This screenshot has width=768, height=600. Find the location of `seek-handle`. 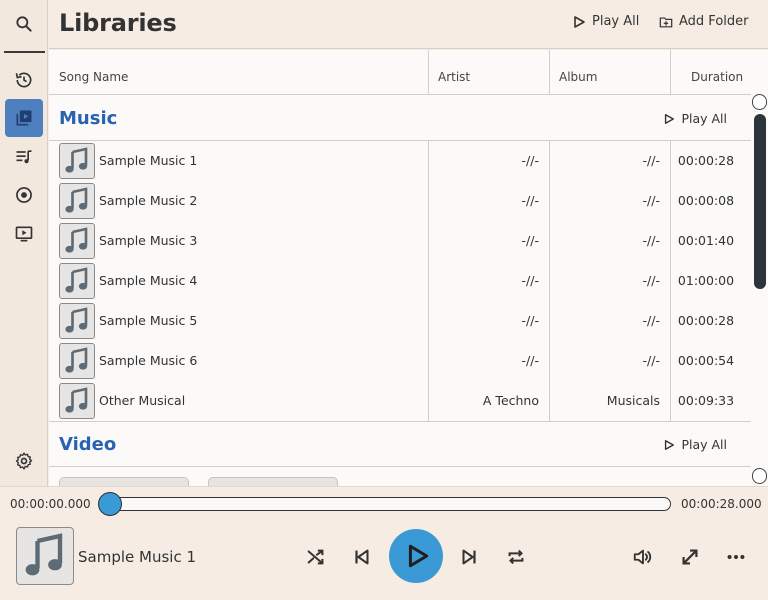

seek-handle is located at coordinates (110, 504).